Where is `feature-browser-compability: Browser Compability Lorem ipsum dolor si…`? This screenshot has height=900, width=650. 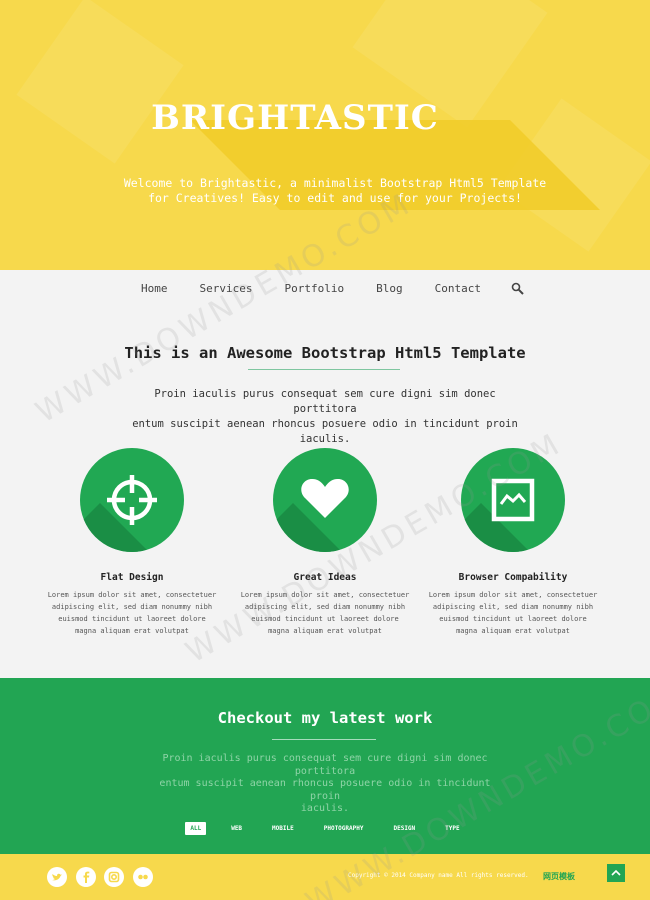
feature-browser-compability: Browser Compability Lorem ipsum dolor si… is located at coordinates (513, 542).